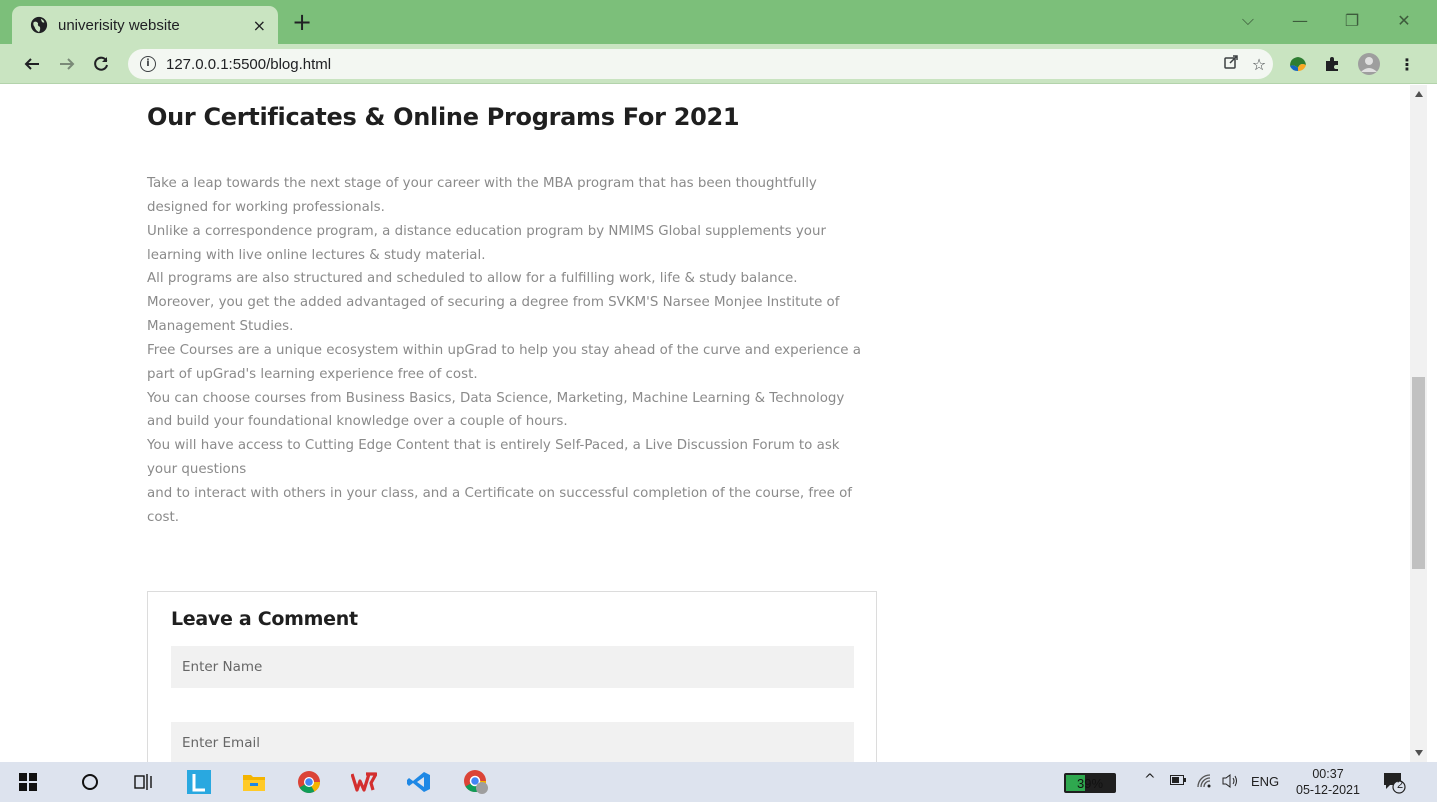 The image size is (1437, 802). What do you see at coordinates (1265, 781) in the screenshot?
I see `language-indicator: ENG` at bounding box center [1265, 781].